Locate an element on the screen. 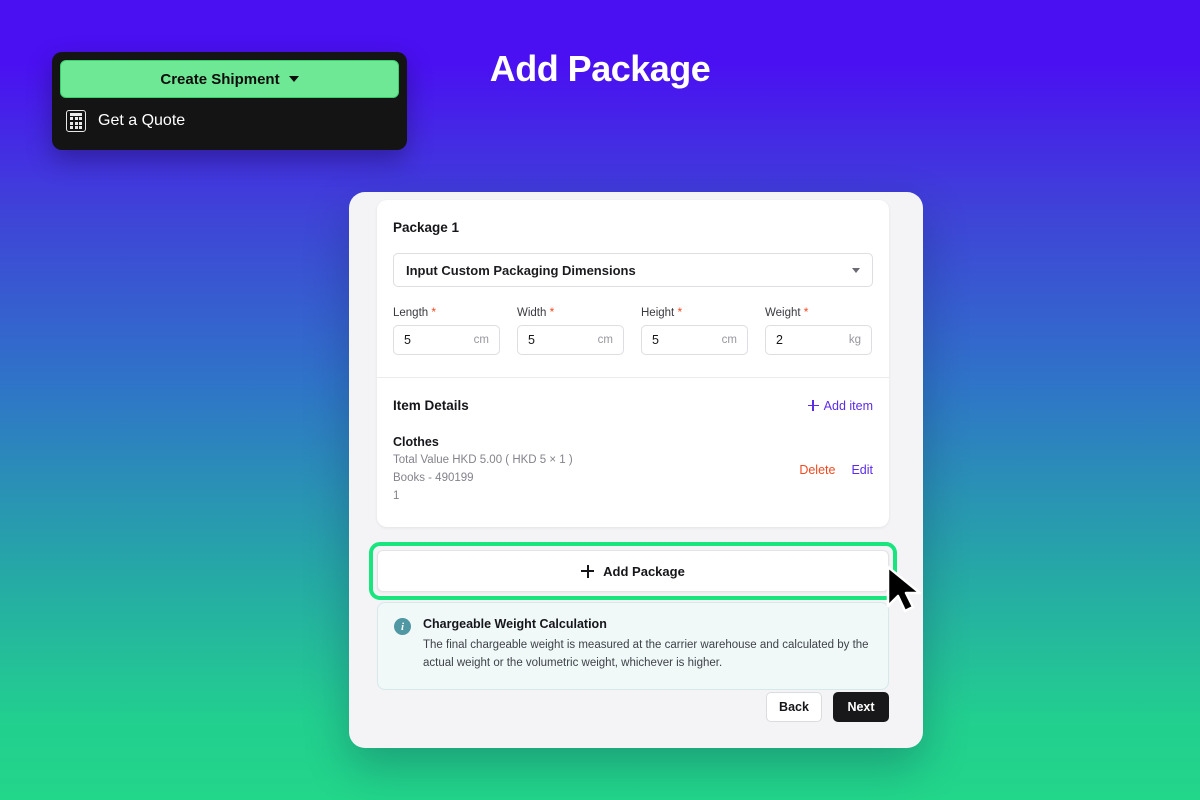 This screenshot has width=1200, height=800. create-shipment-label: Create Shipment is located at coordinates (220, 79).